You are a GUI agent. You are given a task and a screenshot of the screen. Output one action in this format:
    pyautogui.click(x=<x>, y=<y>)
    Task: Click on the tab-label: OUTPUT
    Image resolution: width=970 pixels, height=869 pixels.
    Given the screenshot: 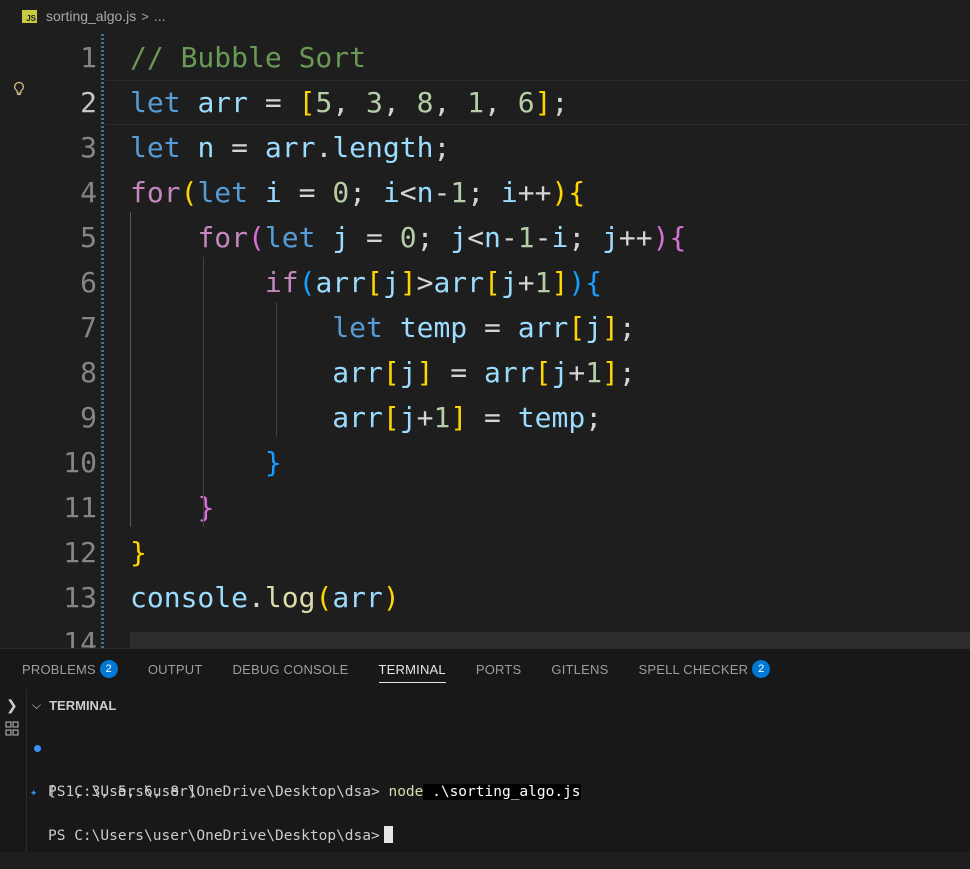 What is the action you would take?
    pyautogui.click(x=175, y=669)
    